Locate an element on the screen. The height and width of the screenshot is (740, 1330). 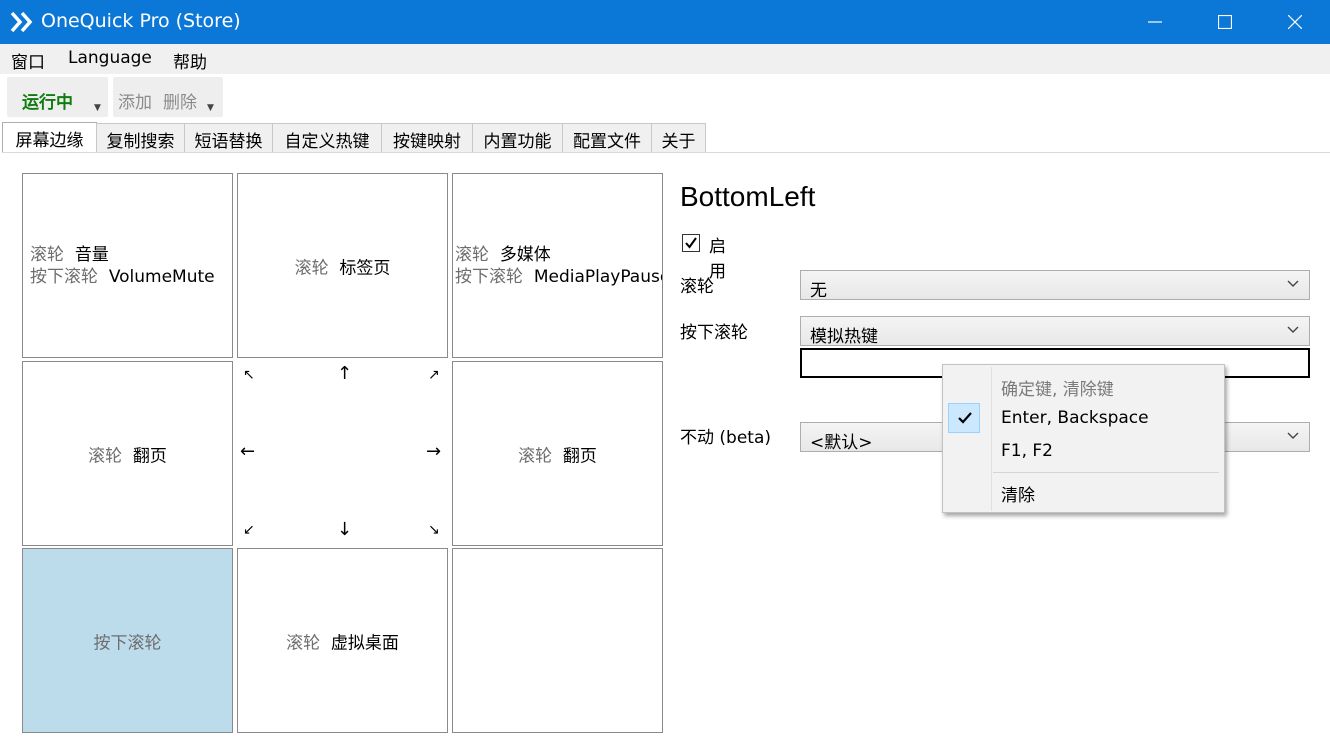
tab-about: 关于 is located at coordinates (678, 137).